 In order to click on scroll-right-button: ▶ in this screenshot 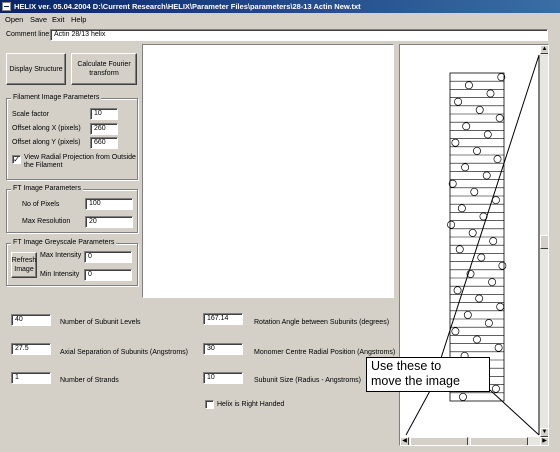, I will do `click(544, 441)`.